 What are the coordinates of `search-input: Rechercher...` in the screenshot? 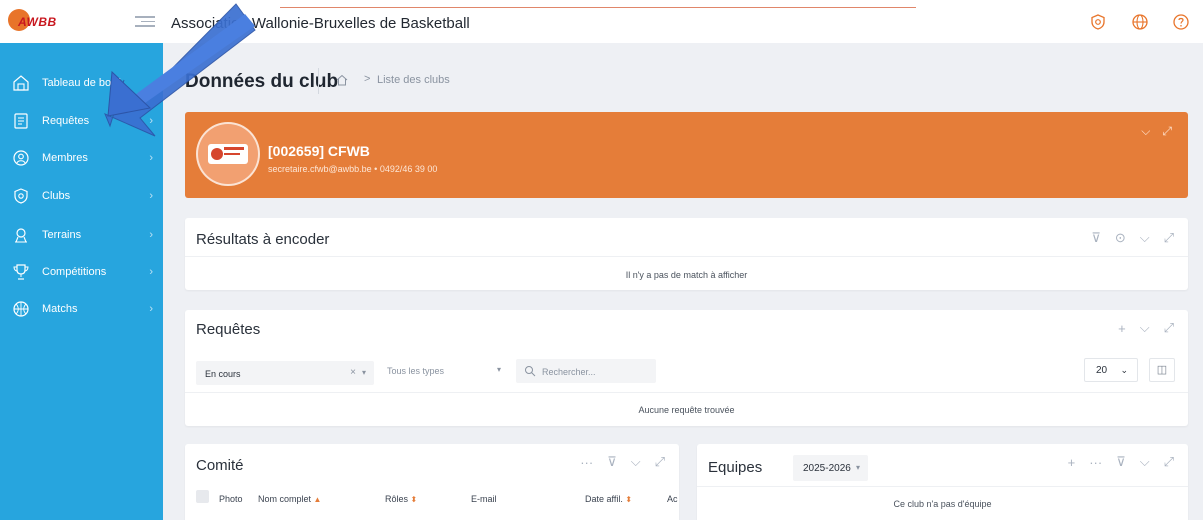 It's located at (586, 371).